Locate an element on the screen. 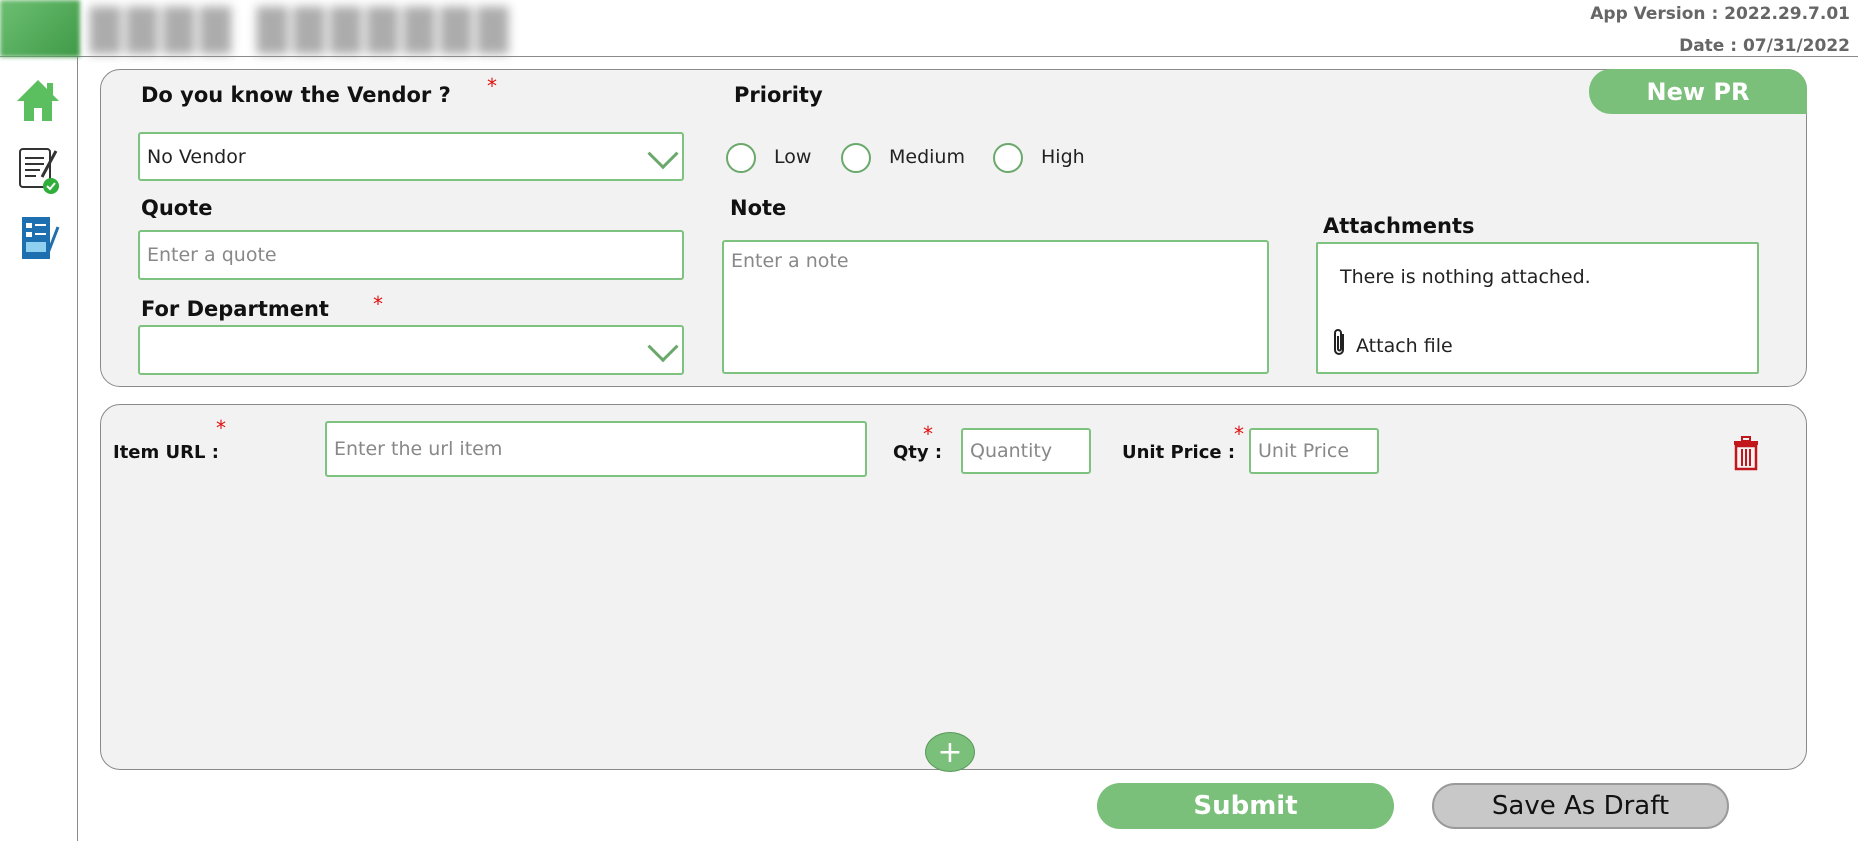 The width and height of the screenshot is (1858, 841). qty-label: Qty : is located at coordinates (918, 452).